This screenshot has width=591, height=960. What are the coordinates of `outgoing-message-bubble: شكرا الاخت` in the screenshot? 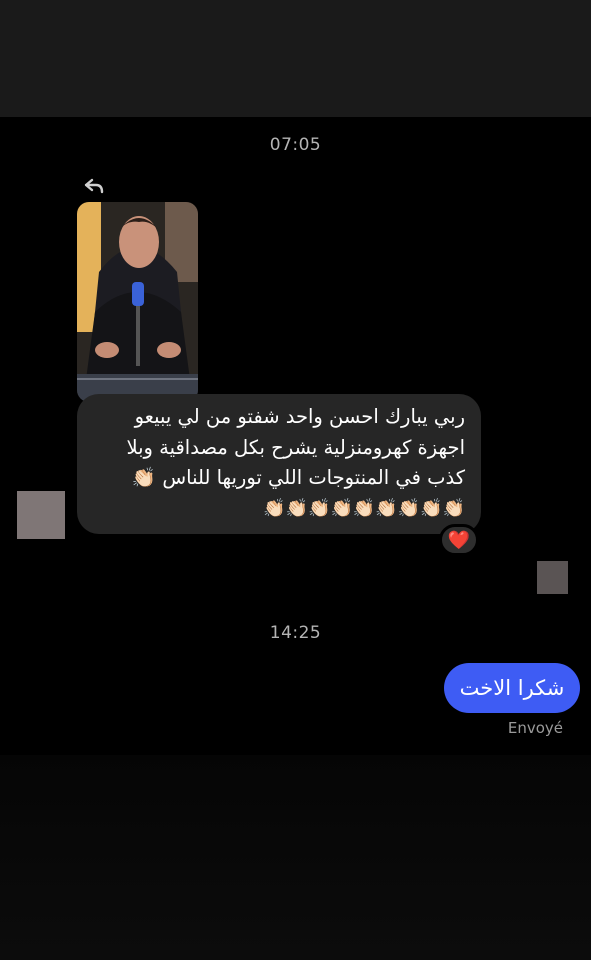 It's located at (512, 688).